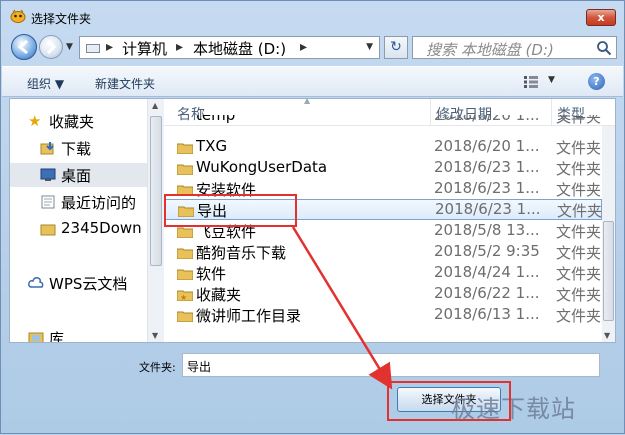 The height and width of the screenshot is (435, 625). What do you see at coordinates (342, 308) in the screenshot?
I see `annotation-arrow` at bounding box center [342, 308].